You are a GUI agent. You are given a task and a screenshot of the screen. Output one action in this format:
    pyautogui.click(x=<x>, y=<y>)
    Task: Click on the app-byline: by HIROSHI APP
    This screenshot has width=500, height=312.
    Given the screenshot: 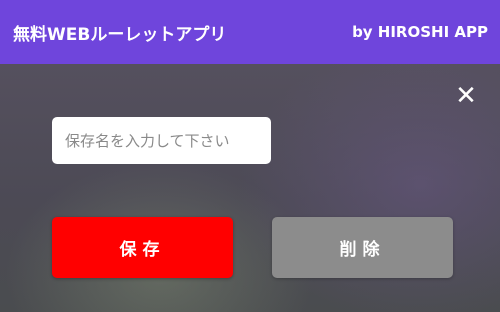 What is the action you would take?
    pyautogui.click(x=420, y=32)
    